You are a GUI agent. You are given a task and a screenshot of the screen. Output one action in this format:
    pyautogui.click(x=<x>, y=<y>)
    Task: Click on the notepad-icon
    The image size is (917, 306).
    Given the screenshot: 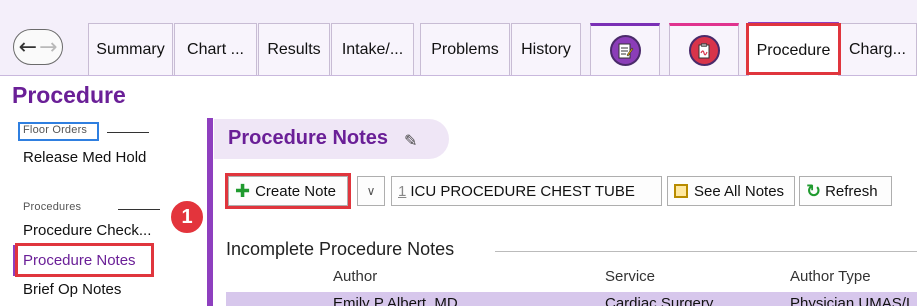 What is the action you would take?
    pyautogui.click(x=625, y=50)
    